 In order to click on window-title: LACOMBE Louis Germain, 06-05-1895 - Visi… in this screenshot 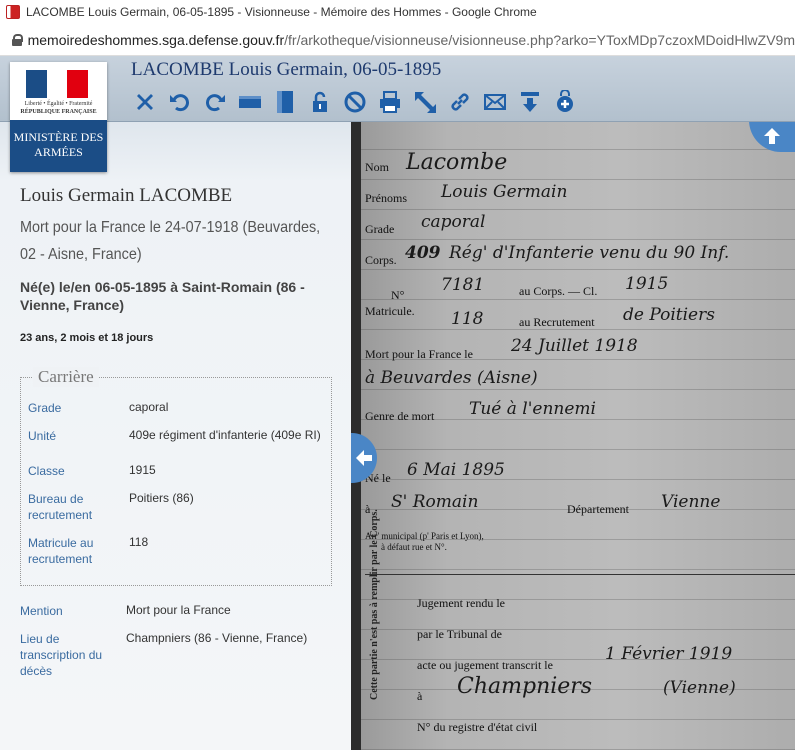, I will do `click(281, 12)`.